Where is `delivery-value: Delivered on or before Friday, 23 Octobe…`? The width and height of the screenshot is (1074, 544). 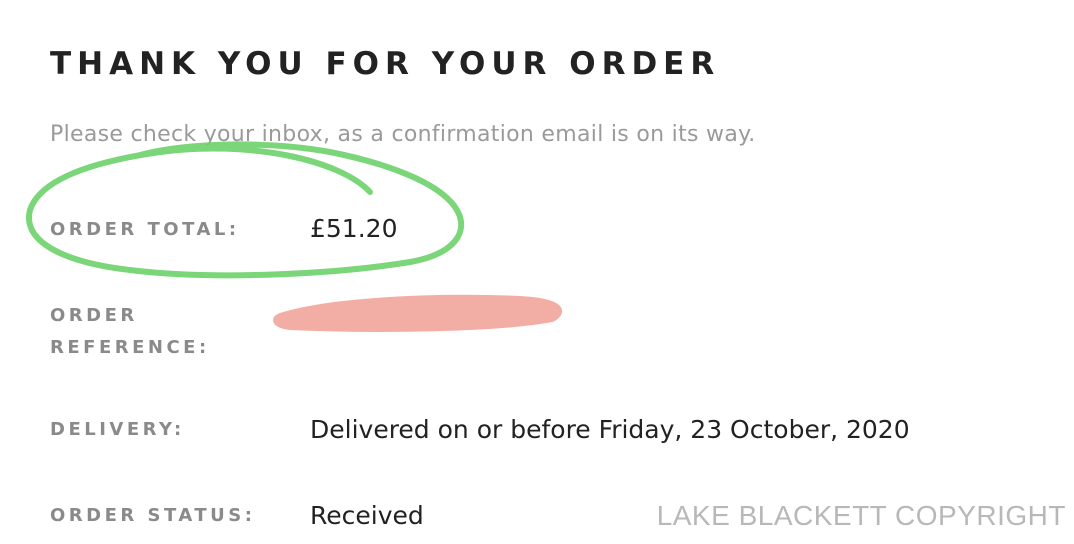 delivery-value: Delivered on or before Friday, 23 Octobe… is located at coordinates (610, 429).